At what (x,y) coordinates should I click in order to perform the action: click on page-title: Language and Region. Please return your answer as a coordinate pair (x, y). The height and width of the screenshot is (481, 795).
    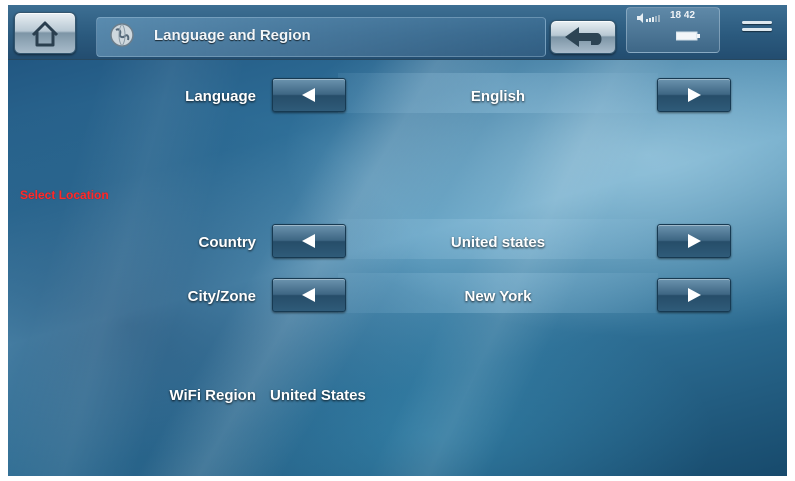
    Looking at the image, I should click on (232, 35).